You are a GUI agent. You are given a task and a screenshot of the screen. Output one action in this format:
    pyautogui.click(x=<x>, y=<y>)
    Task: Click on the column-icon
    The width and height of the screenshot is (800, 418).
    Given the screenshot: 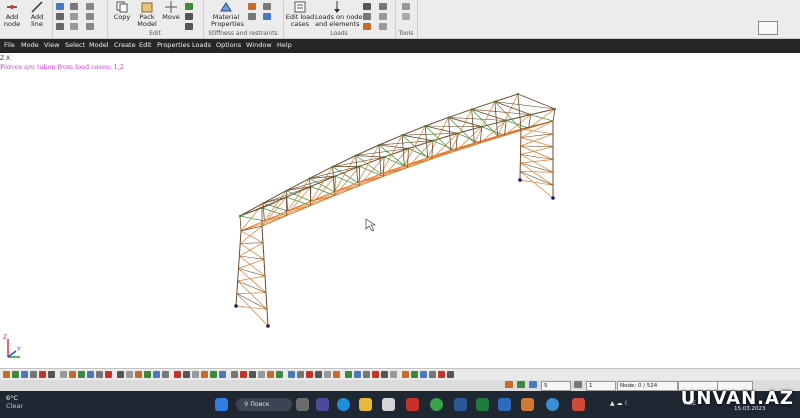 What is the action you would take?
    pyautogui.click(x=74, y=26)
    